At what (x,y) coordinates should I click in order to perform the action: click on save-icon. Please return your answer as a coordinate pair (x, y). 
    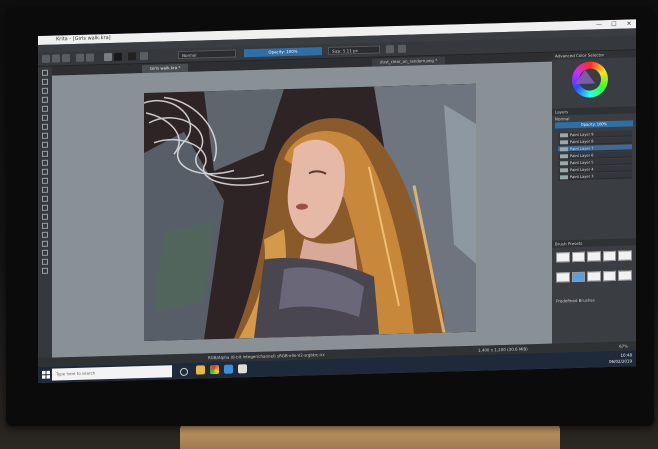
    Looking at the image, I should click on (66, 58).